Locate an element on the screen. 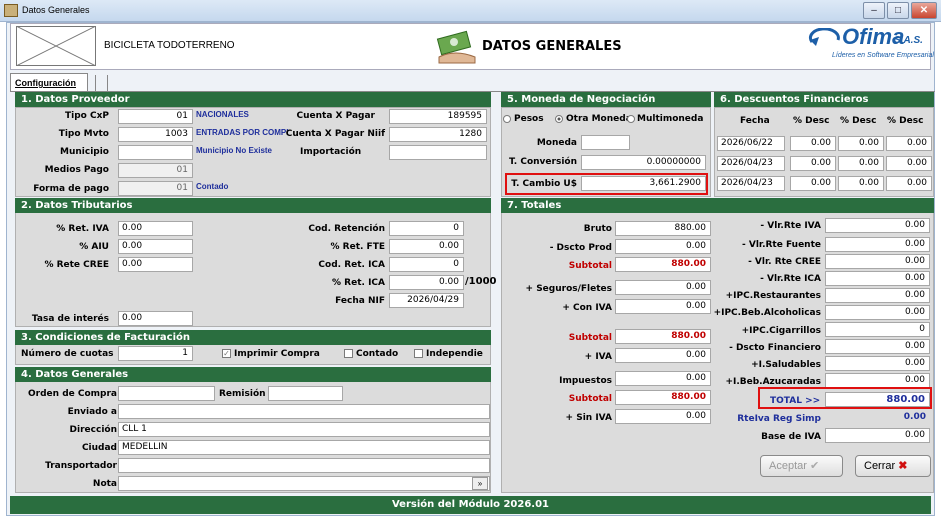 The height and width of the screenshot is (516, 941). orden-input is located at coordinates (166, 393).